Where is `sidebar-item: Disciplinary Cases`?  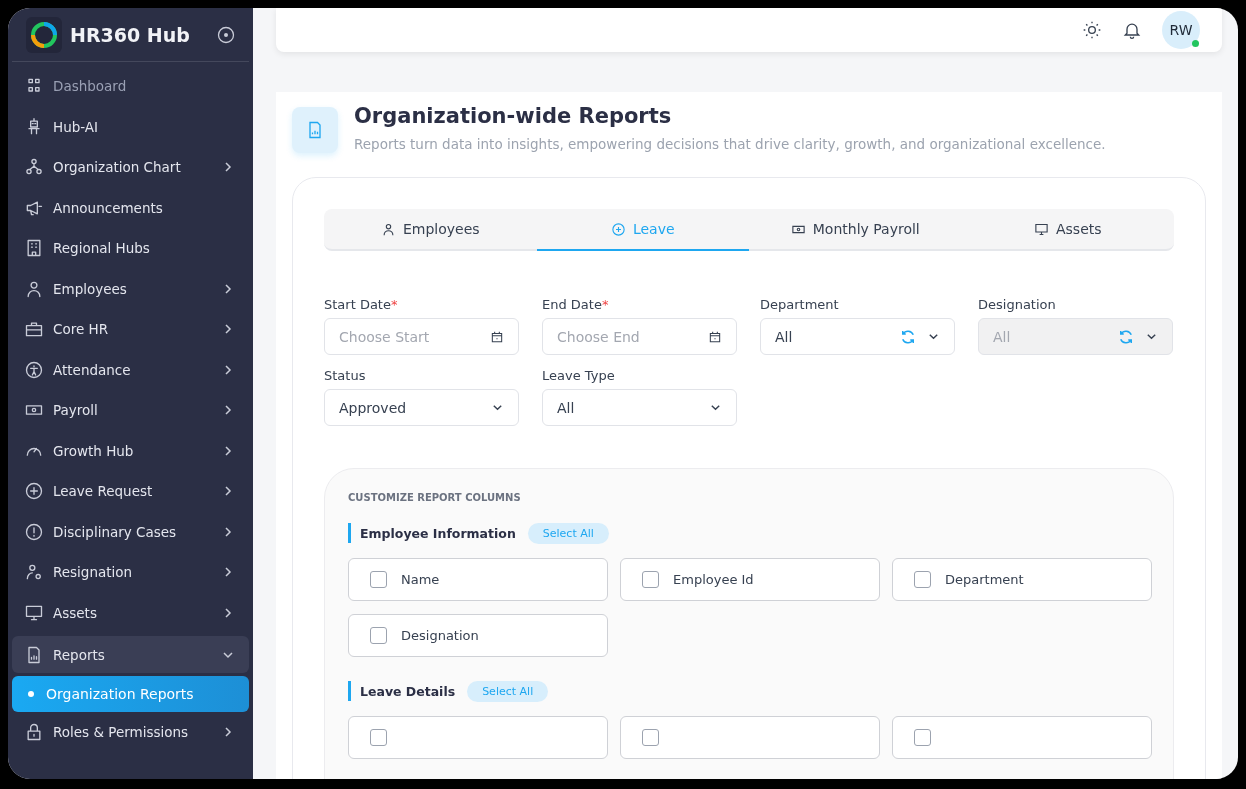 sidebar-item: Disciplinary Cases is located at coordinates (130, 531).